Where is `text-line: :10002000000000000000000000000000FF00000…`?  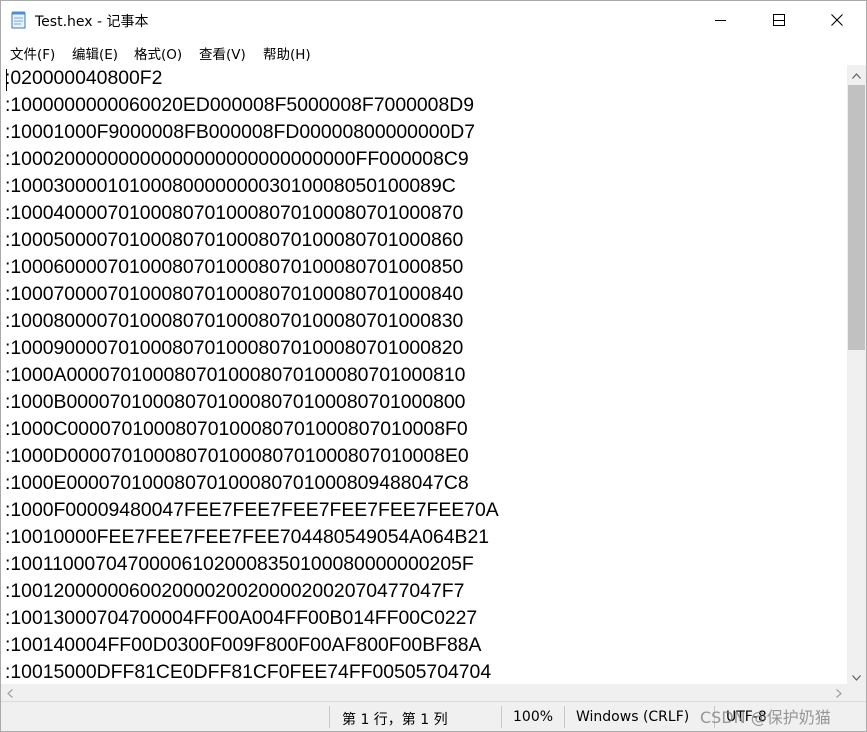 text-line: :10002000000000000000000000000000FF00000… is located at coordinates (237, 159).